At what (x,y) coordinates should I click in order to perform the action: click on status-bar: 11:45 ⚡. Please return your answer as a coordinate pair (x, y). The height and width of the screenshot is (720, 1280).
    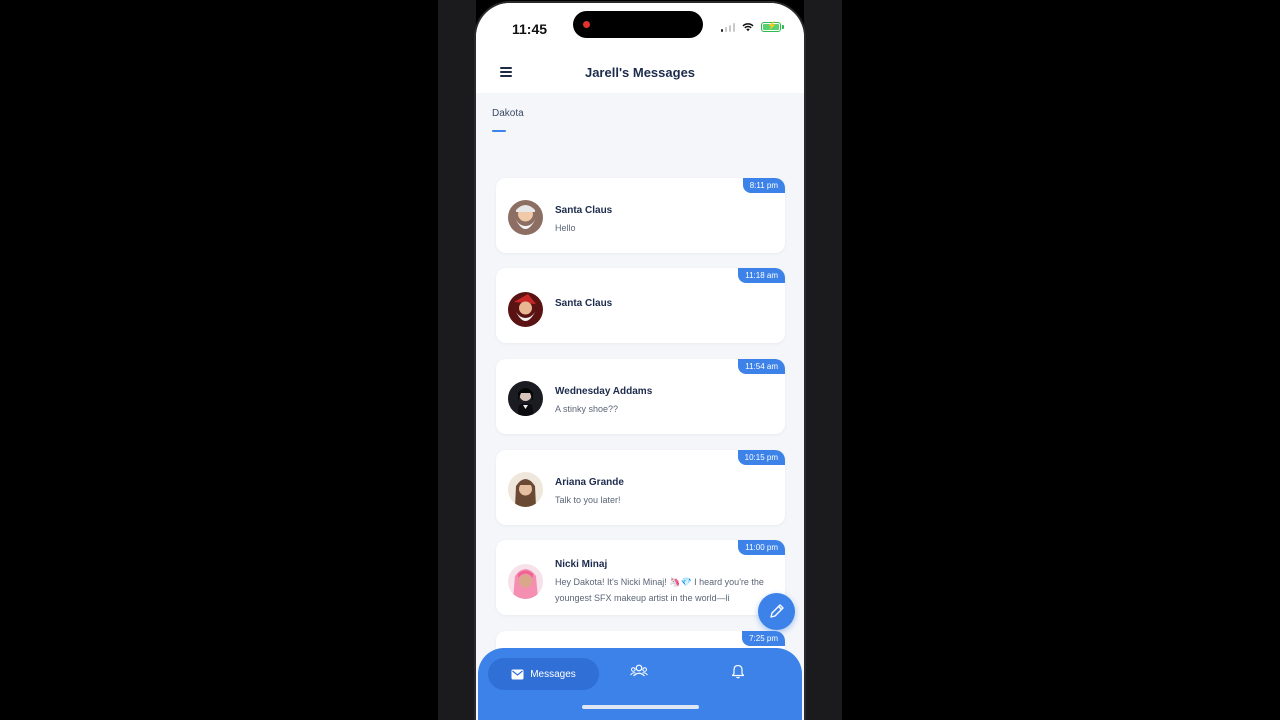
    Looking at the image, I should click on (640, 29).